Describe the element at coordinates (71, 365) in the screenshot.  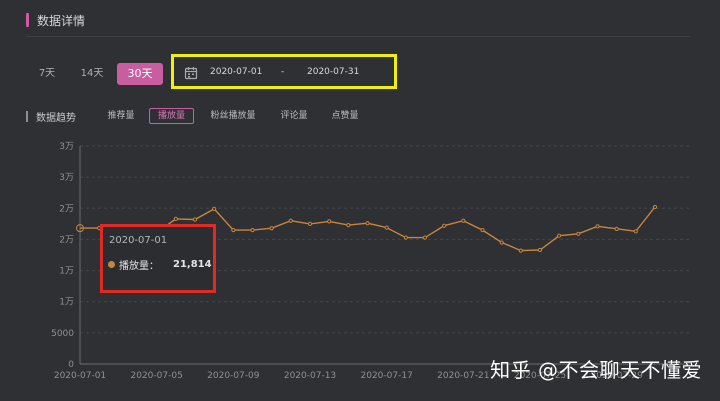
I see `y-tick-label: 0` at that location.